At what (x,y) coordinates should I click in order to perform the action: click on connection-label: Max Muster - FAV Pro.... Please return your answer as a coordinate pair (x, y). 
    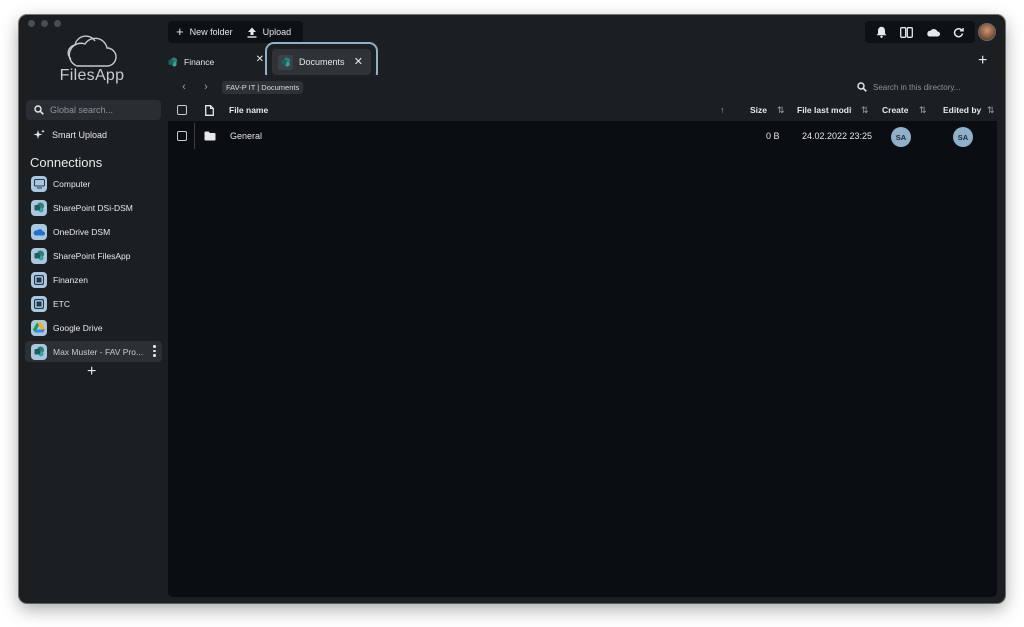
    Looking at the image, I should click on (98, 351).